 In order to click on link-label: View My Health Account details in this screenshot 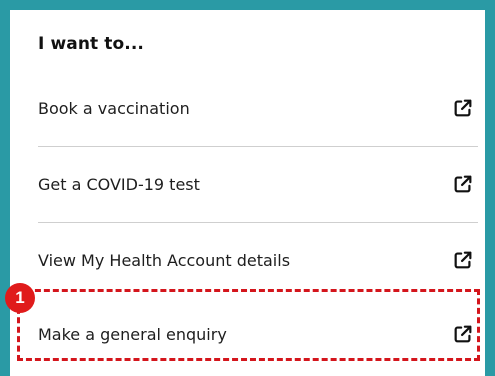, I will do `click(164, 260)`.